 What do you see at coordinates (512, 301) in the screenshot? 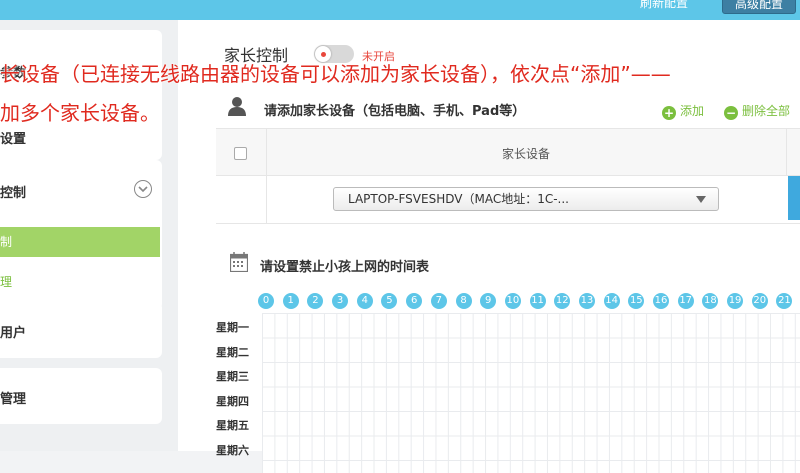
I see `hour-10: 10` at bounding box center [512, 301].